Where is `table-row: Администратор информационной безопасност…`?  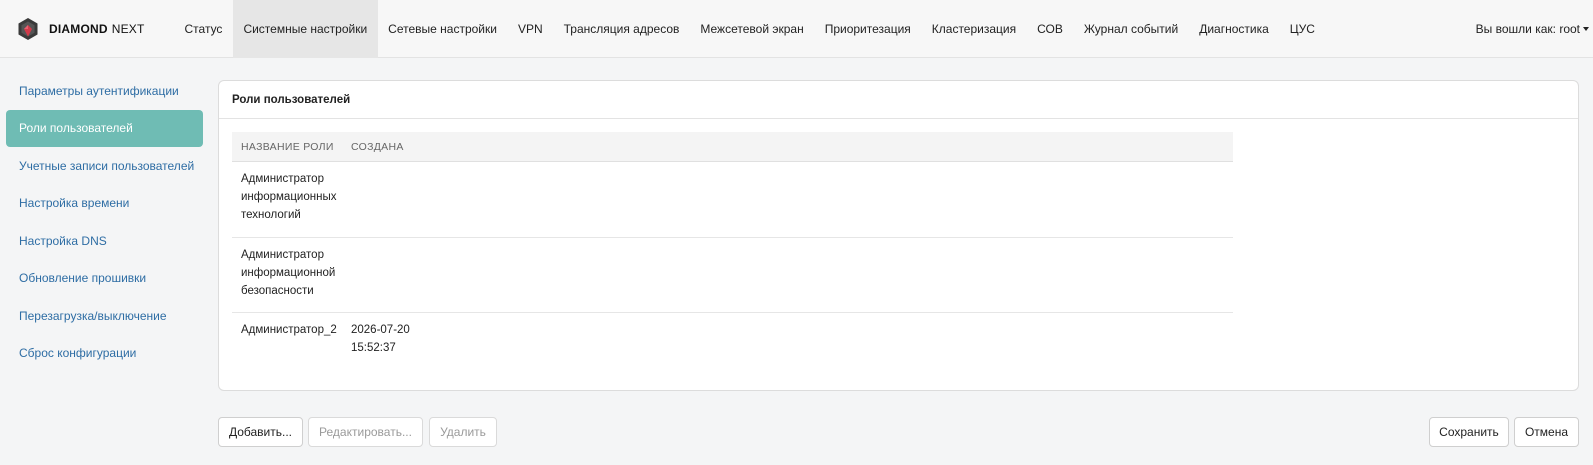
table-row: Администратор информационной безопасност… is located at coordinates (732, 275).